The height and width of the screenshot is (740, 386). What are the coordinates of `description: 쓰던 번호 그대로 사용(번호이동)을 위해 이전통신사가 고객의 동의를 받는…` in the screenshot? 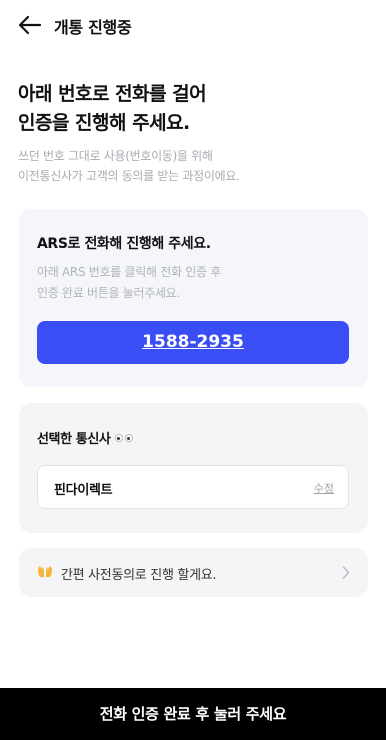 It's located at (129, 166).